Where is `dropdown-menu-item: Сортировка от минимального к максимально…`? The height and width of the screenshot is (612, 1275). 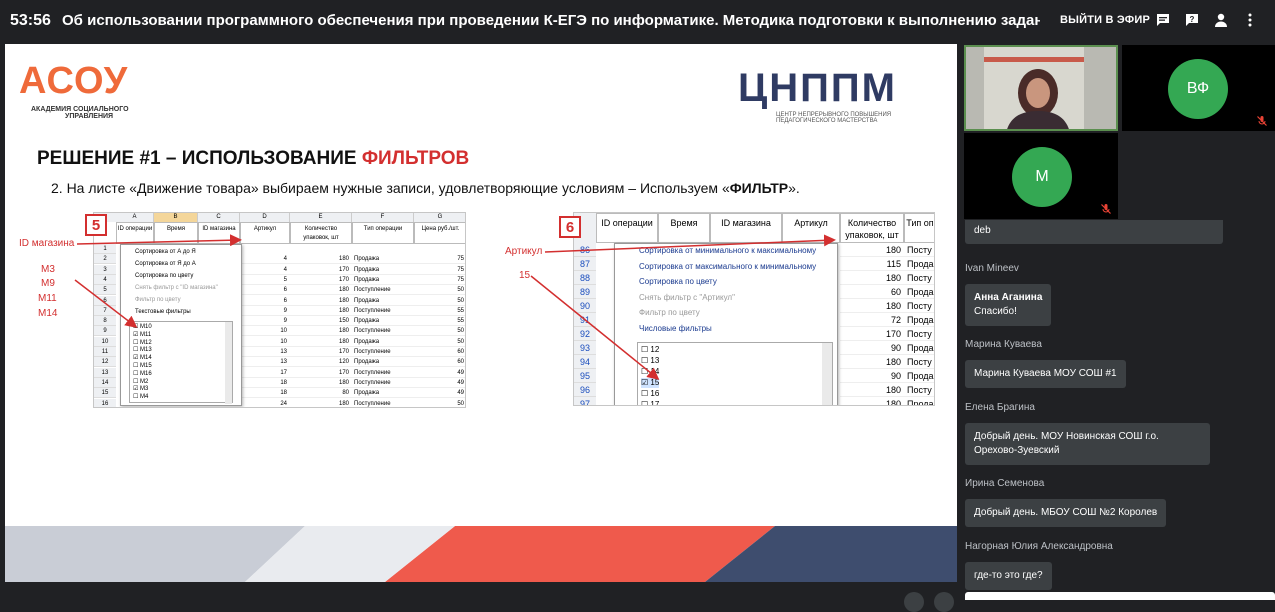 dropdown-menu-item: Сортировка от минимального к максимально… is located at coordinates (728, 250).